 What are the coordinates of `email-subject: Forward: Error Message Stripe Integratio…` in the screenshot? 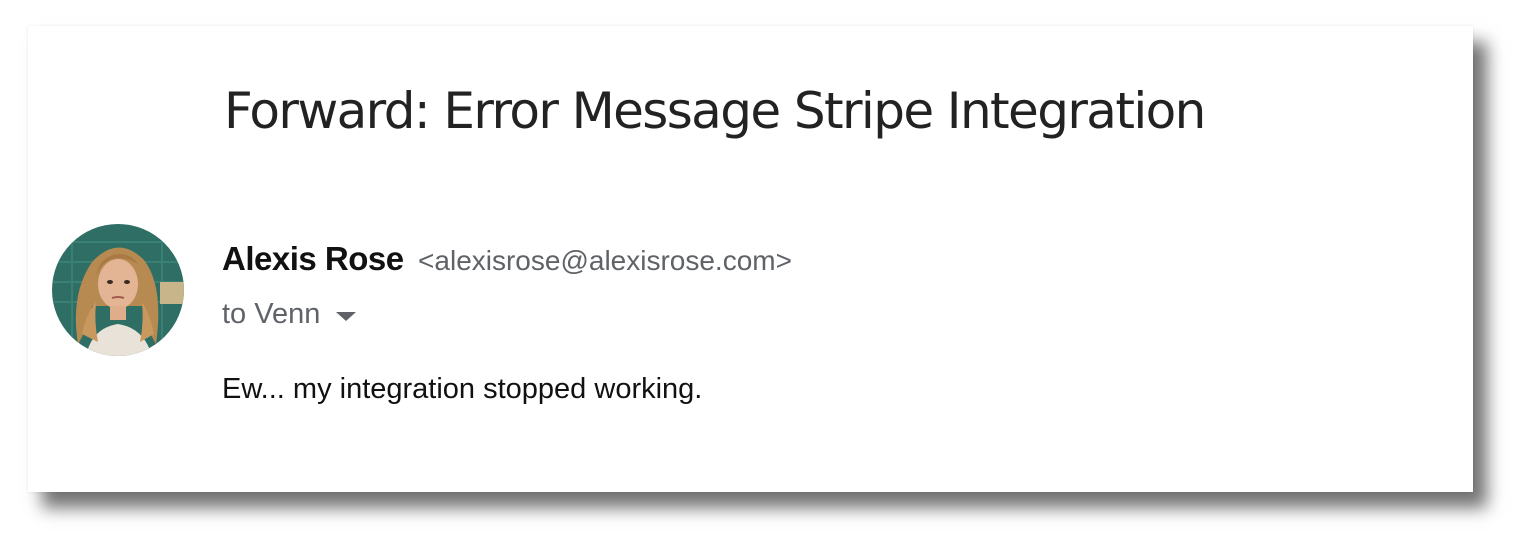 It's located at (715, 111).